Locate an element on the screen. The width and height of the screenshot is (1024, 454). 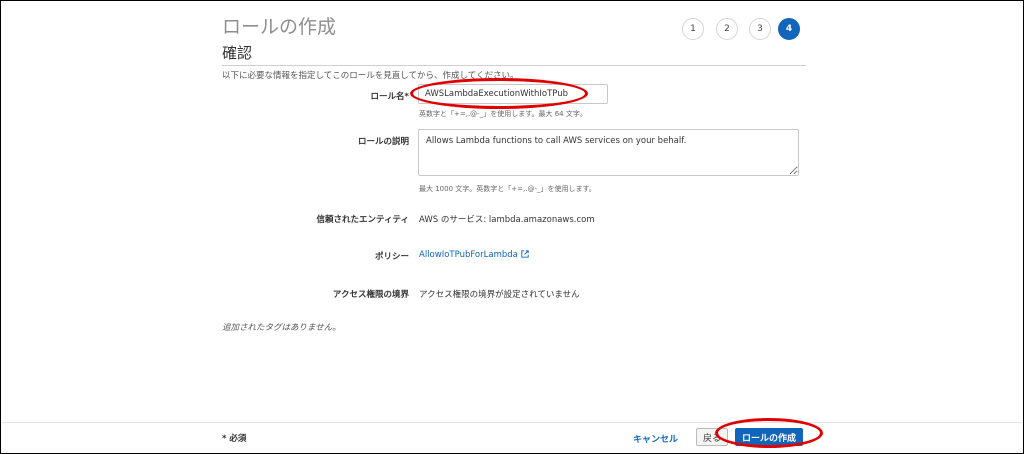
policy-label: ポリシー is located at coordinates (391, 257).